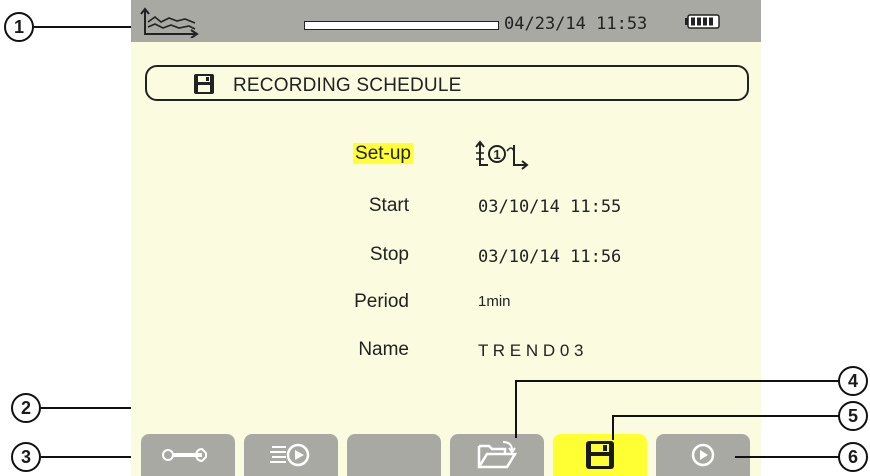 This screenshot has width=870, height=476. What do you see at coordinates (677, 381) in the screenshot?
I see `callout-4-leader` at bounding box center [677, 381].